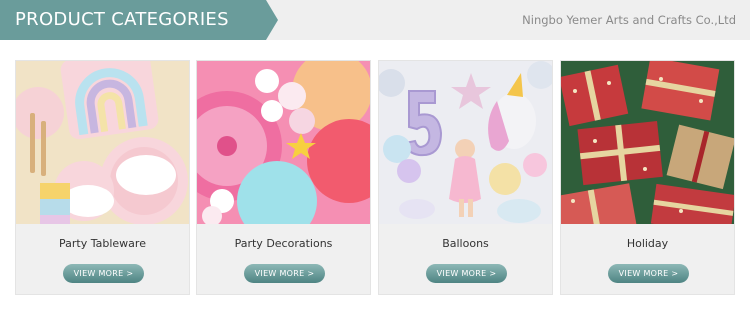 The height and width of the screenshot is (327, 750). What do you see at coordinates (283, 243) in the screenshot?
I see `category-label: Party Decorations` at bounding box center [283, 243].